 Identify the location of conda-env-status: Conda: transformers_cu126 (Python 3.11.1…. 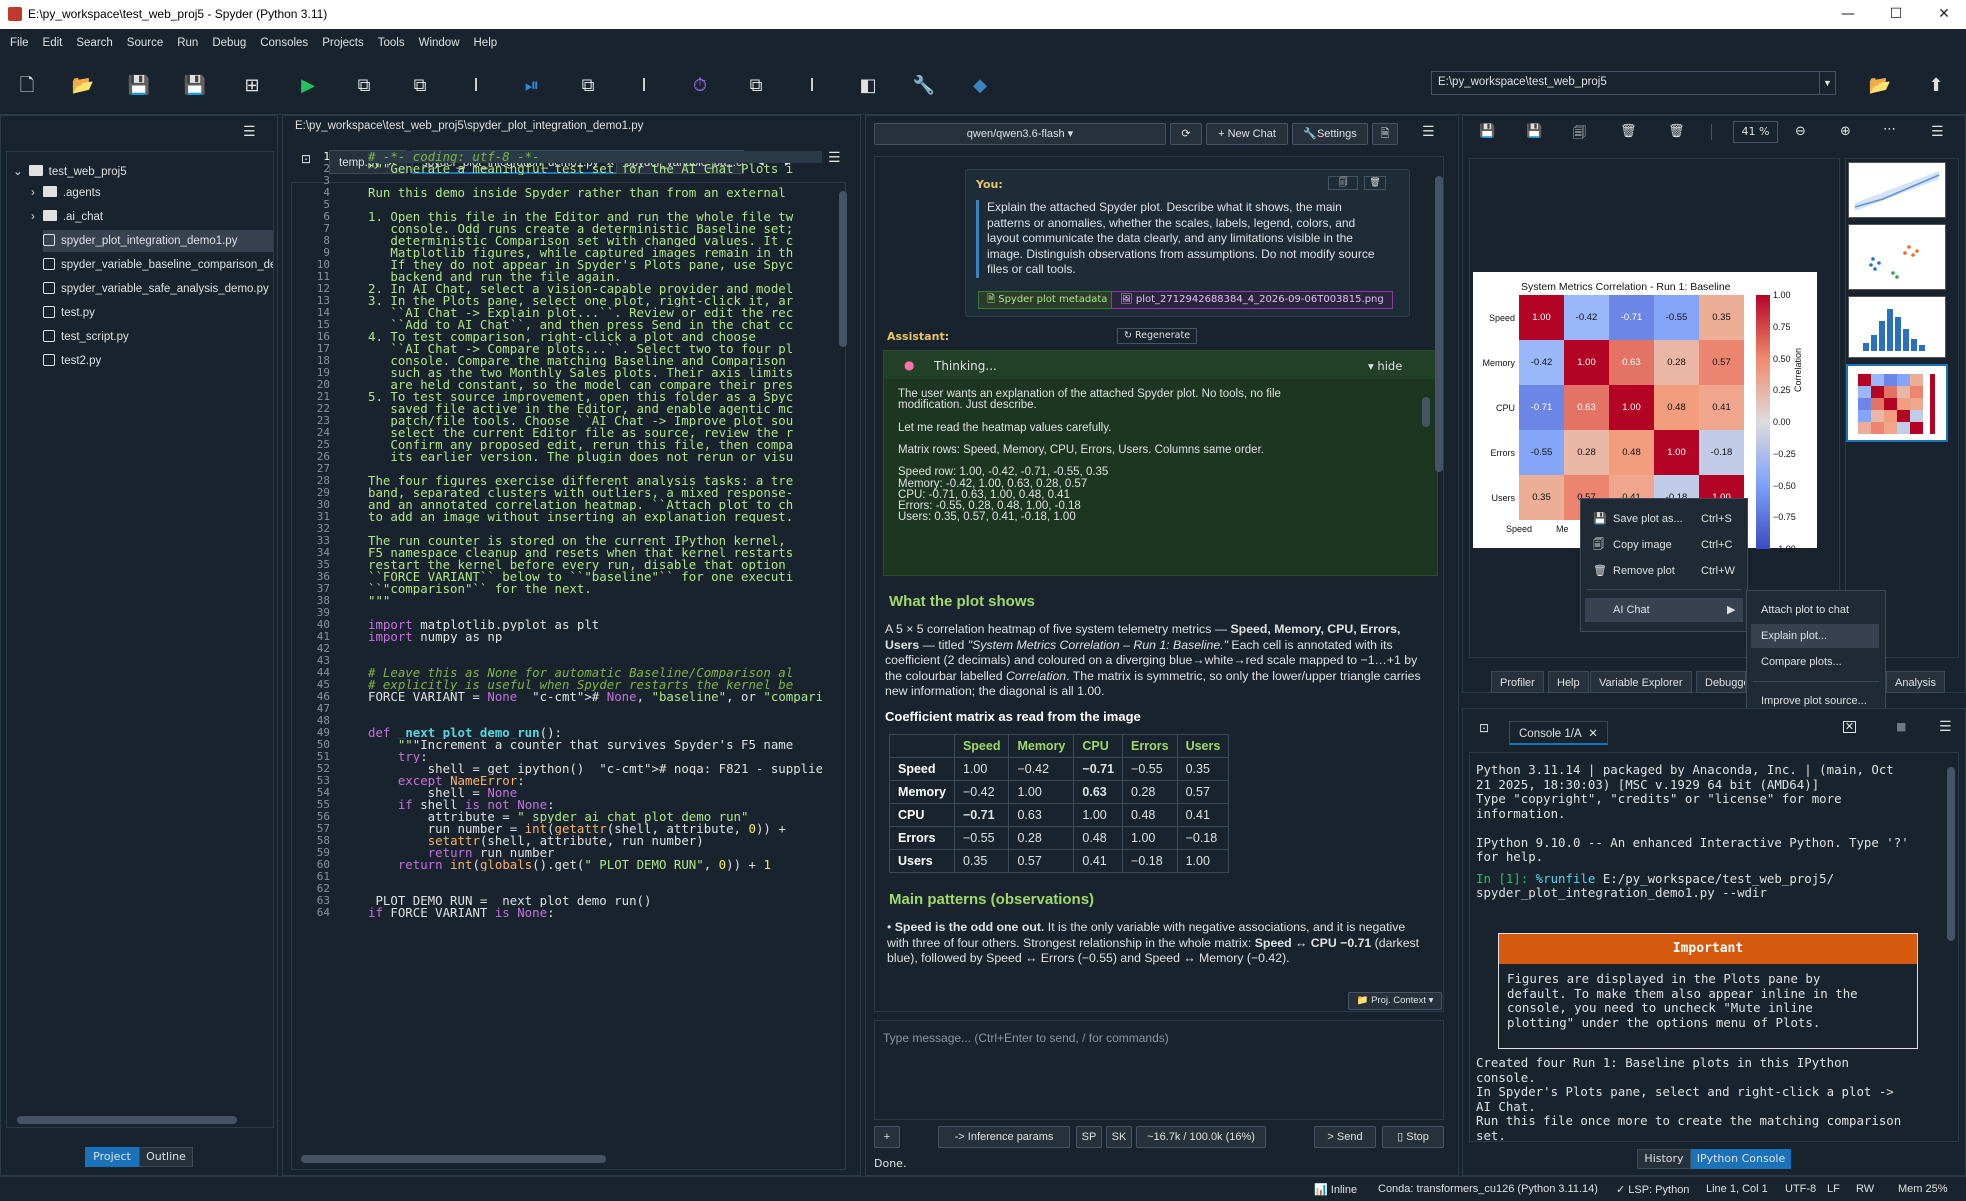
(1488, 1189).